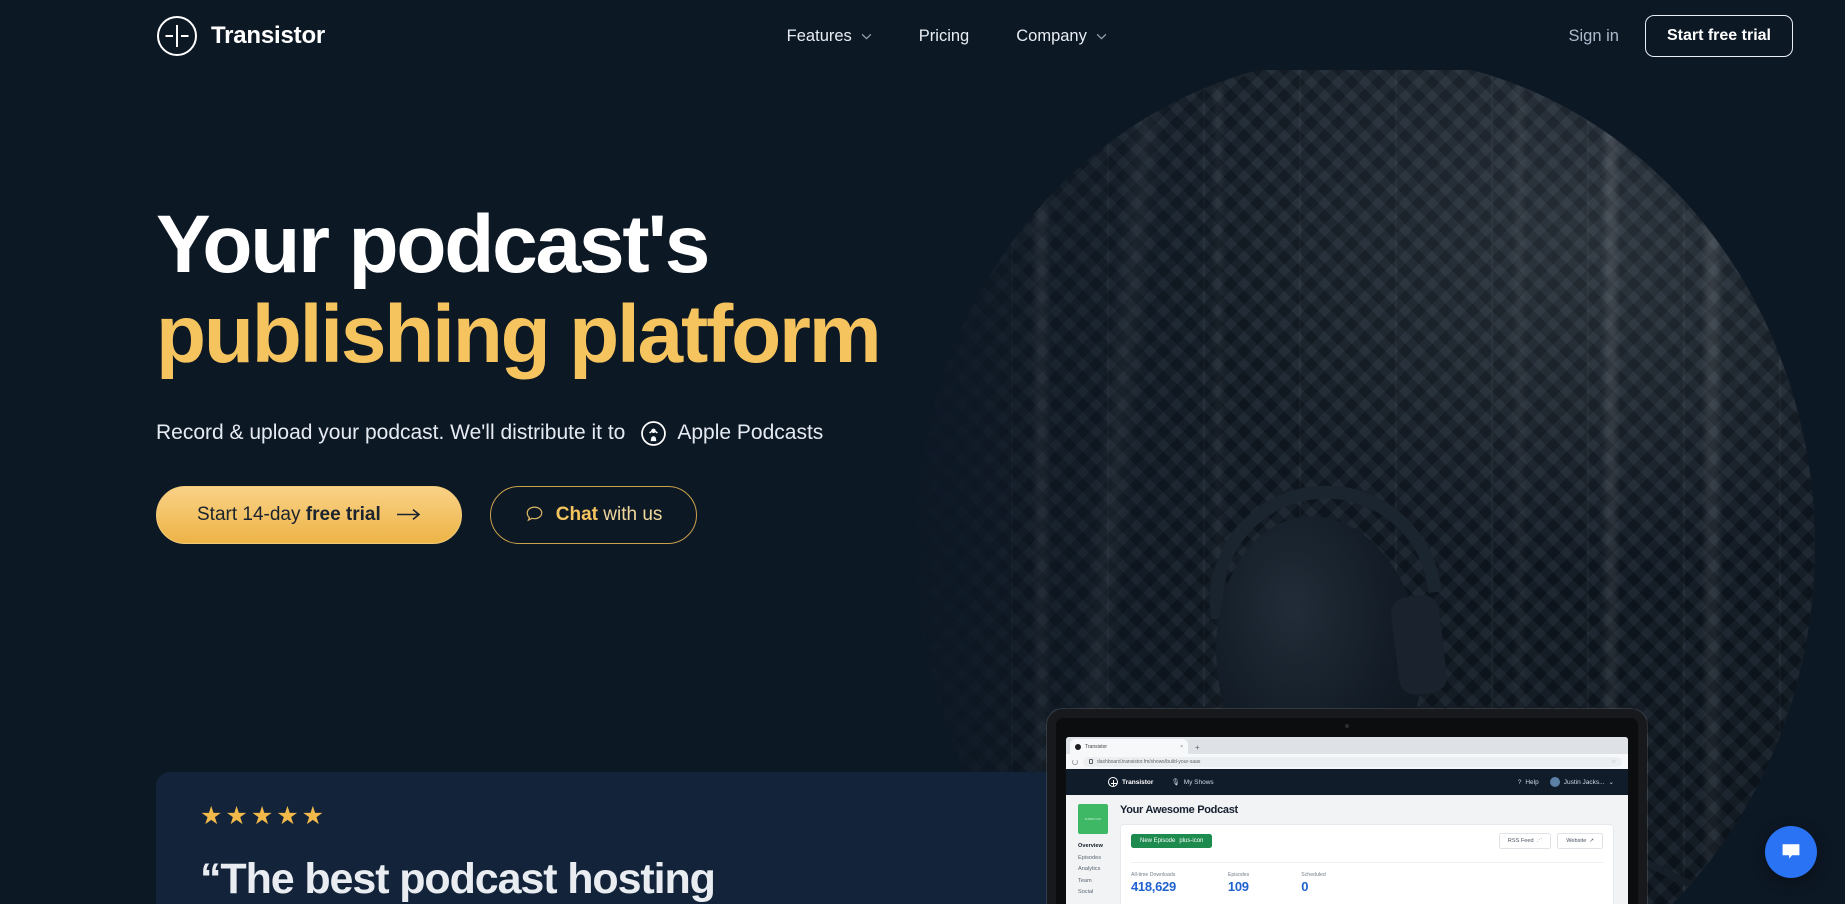  What do you see at coordinates (1347, 726) in the screenshot?
I see `webcam-dot` at bounding box center [1347, 726].